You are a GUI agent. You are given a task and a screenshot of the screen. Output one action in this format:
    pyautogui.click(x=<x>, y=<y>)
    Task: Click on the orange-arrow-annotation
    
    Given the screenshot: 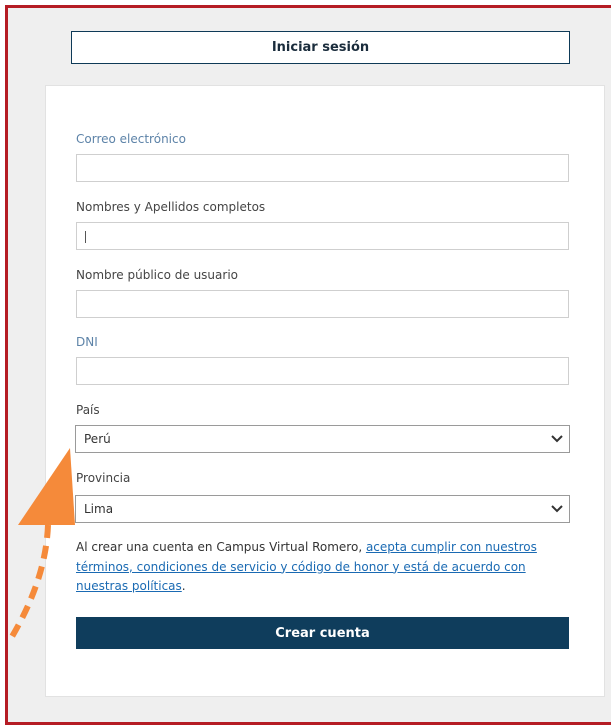 What is the action you would take?
    pyautogui.click(x=41, y=545)
    